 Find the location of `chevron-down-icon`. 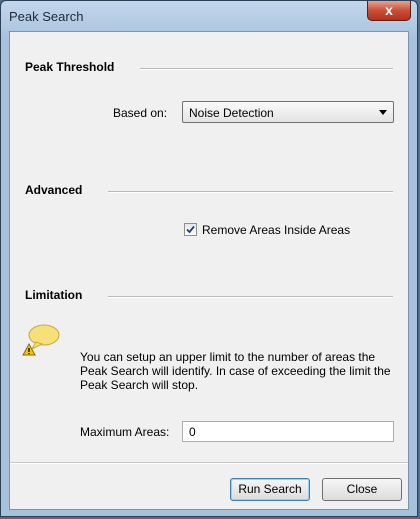

chevron-down-icon is located at coordinates (383, 112).